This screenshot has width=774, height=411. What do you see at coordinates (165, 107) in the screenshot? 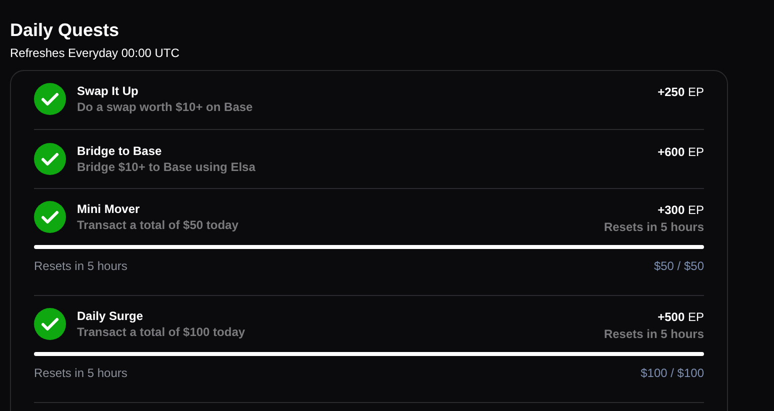
I see `quest-description: Do a swap worth $10+ on Base` at bounding box center [165, 107].